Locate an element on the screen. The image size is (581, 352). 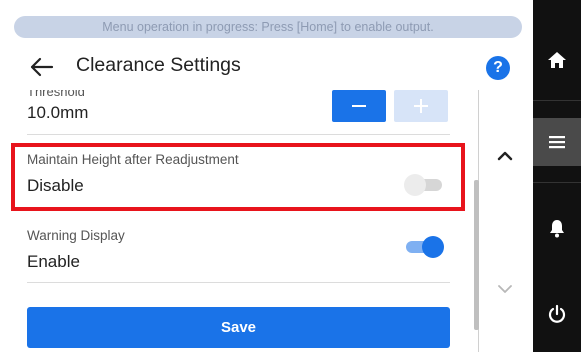
warning-display-toggle is located at coordinates (424, 247).